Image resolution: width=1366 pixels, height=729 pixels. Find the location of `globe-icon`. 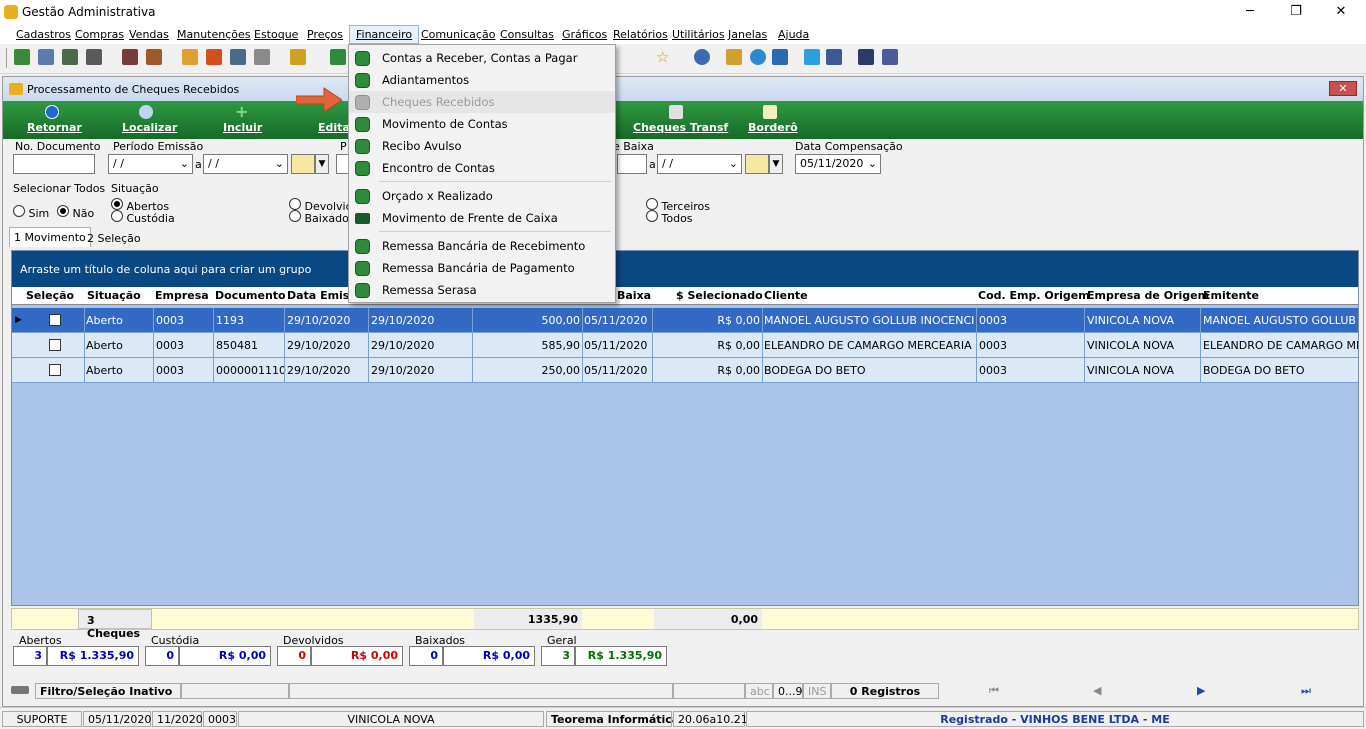

globe-icon is located at coordinates (22, 57).